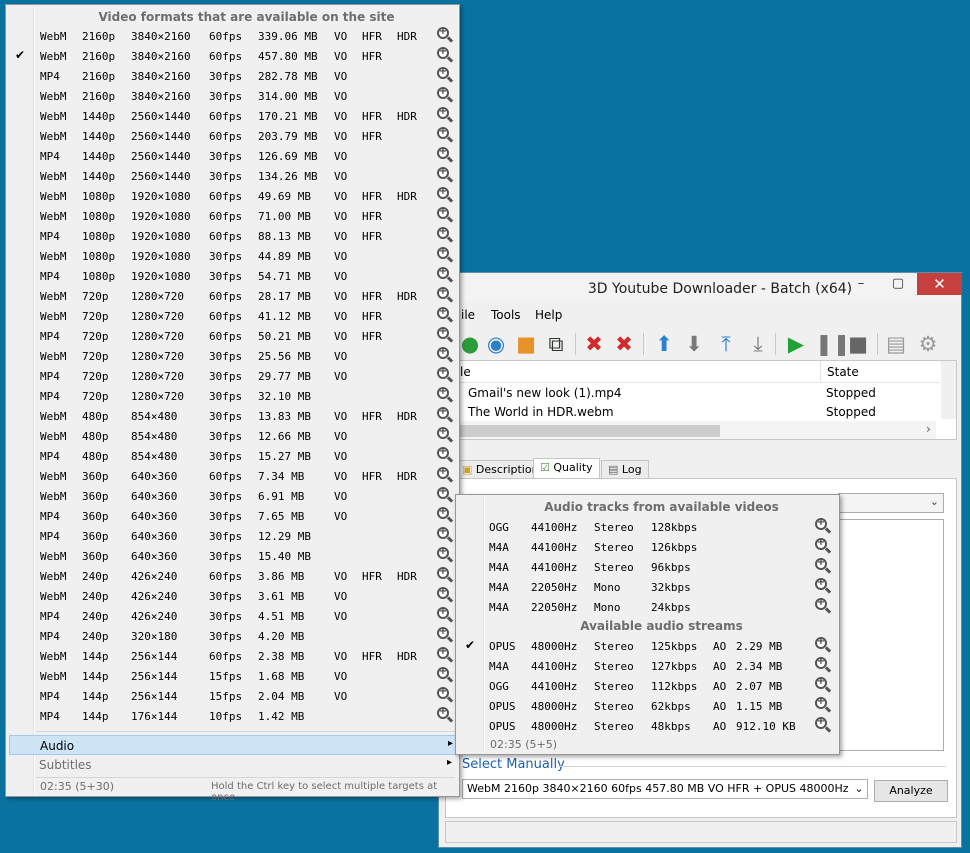 The width and height of the screenshot is (970, 853). What do you see at coordinates (231, 496) in the screenshot?
I see `video-format-row: WebM 360p 640×360 30fps 6.91 MB VO +` at bounding box center [231, 496].